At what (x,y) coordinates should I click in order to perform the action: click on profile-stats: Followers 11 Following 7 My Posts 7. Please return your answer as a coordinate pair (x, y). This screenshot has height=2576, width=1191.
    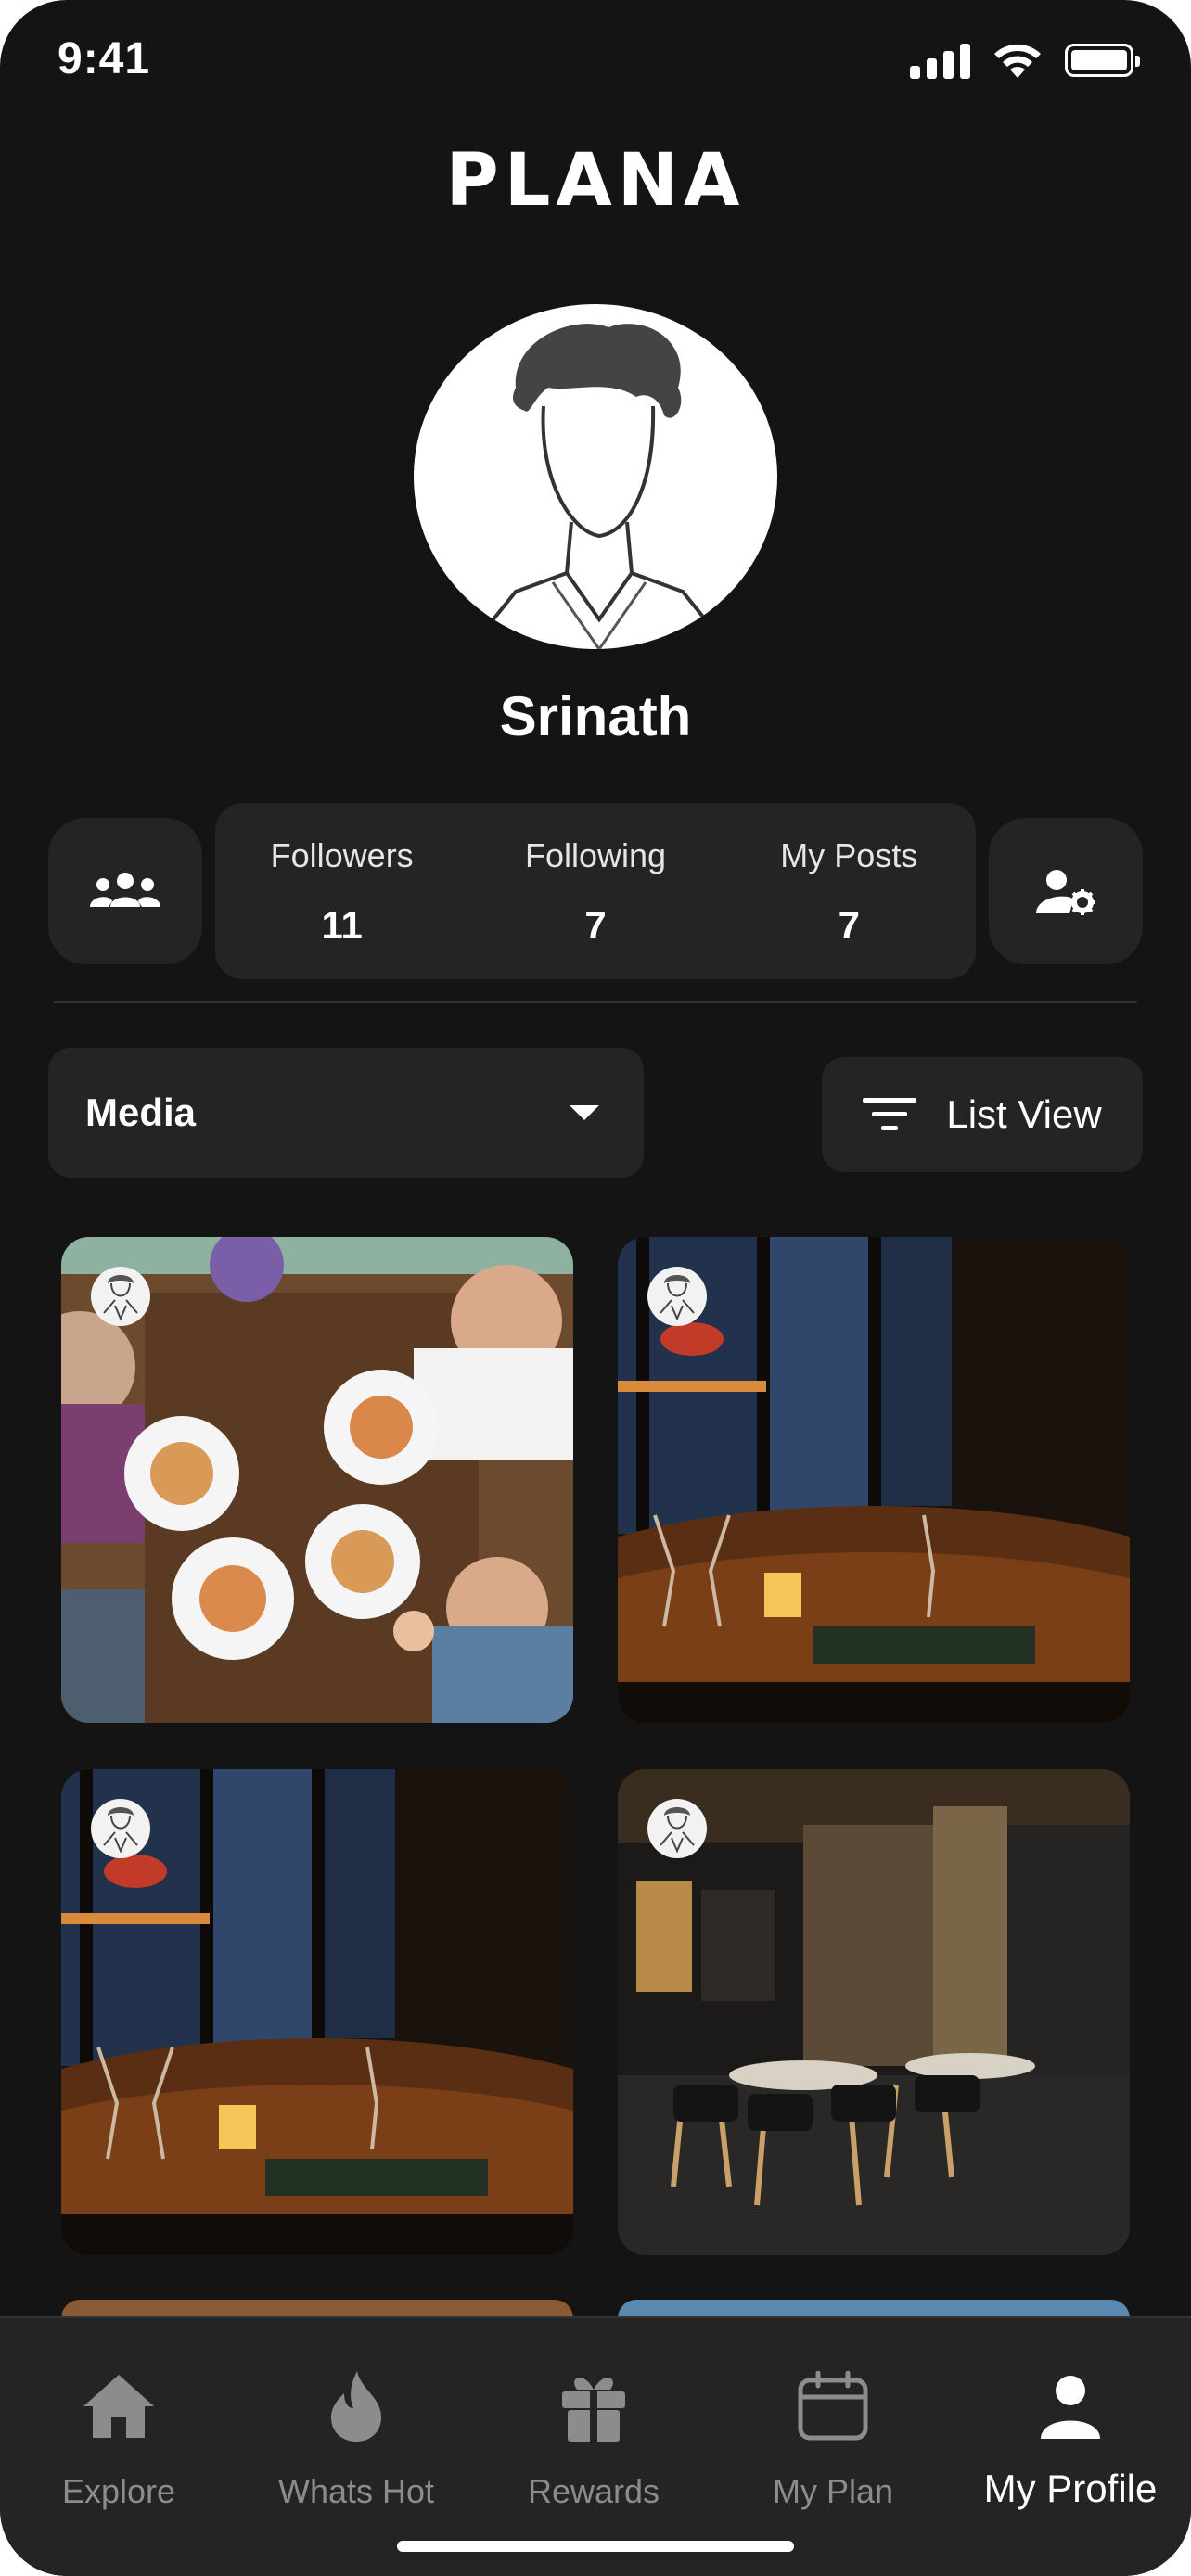
    Looking at the image, I should click on (595, 891).